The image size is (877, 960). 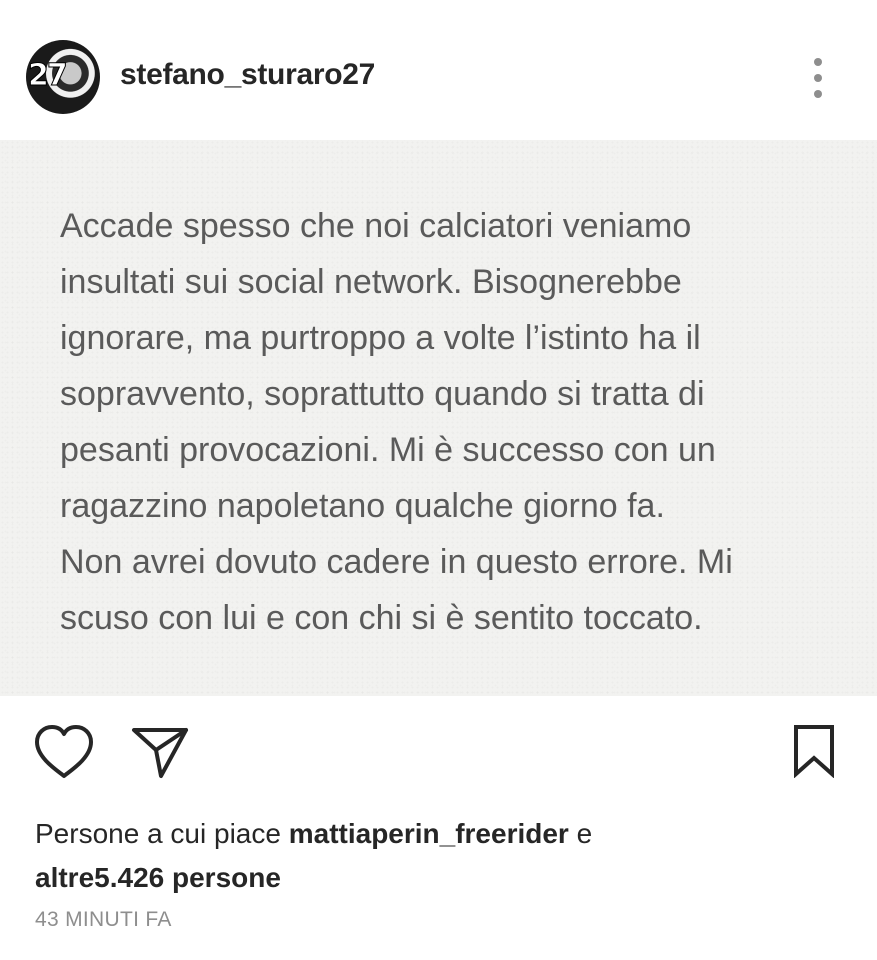 What do you see at coordinates (64, 752) in the screenshot?
I see `heart-icon` at bounding box center [64, 752].